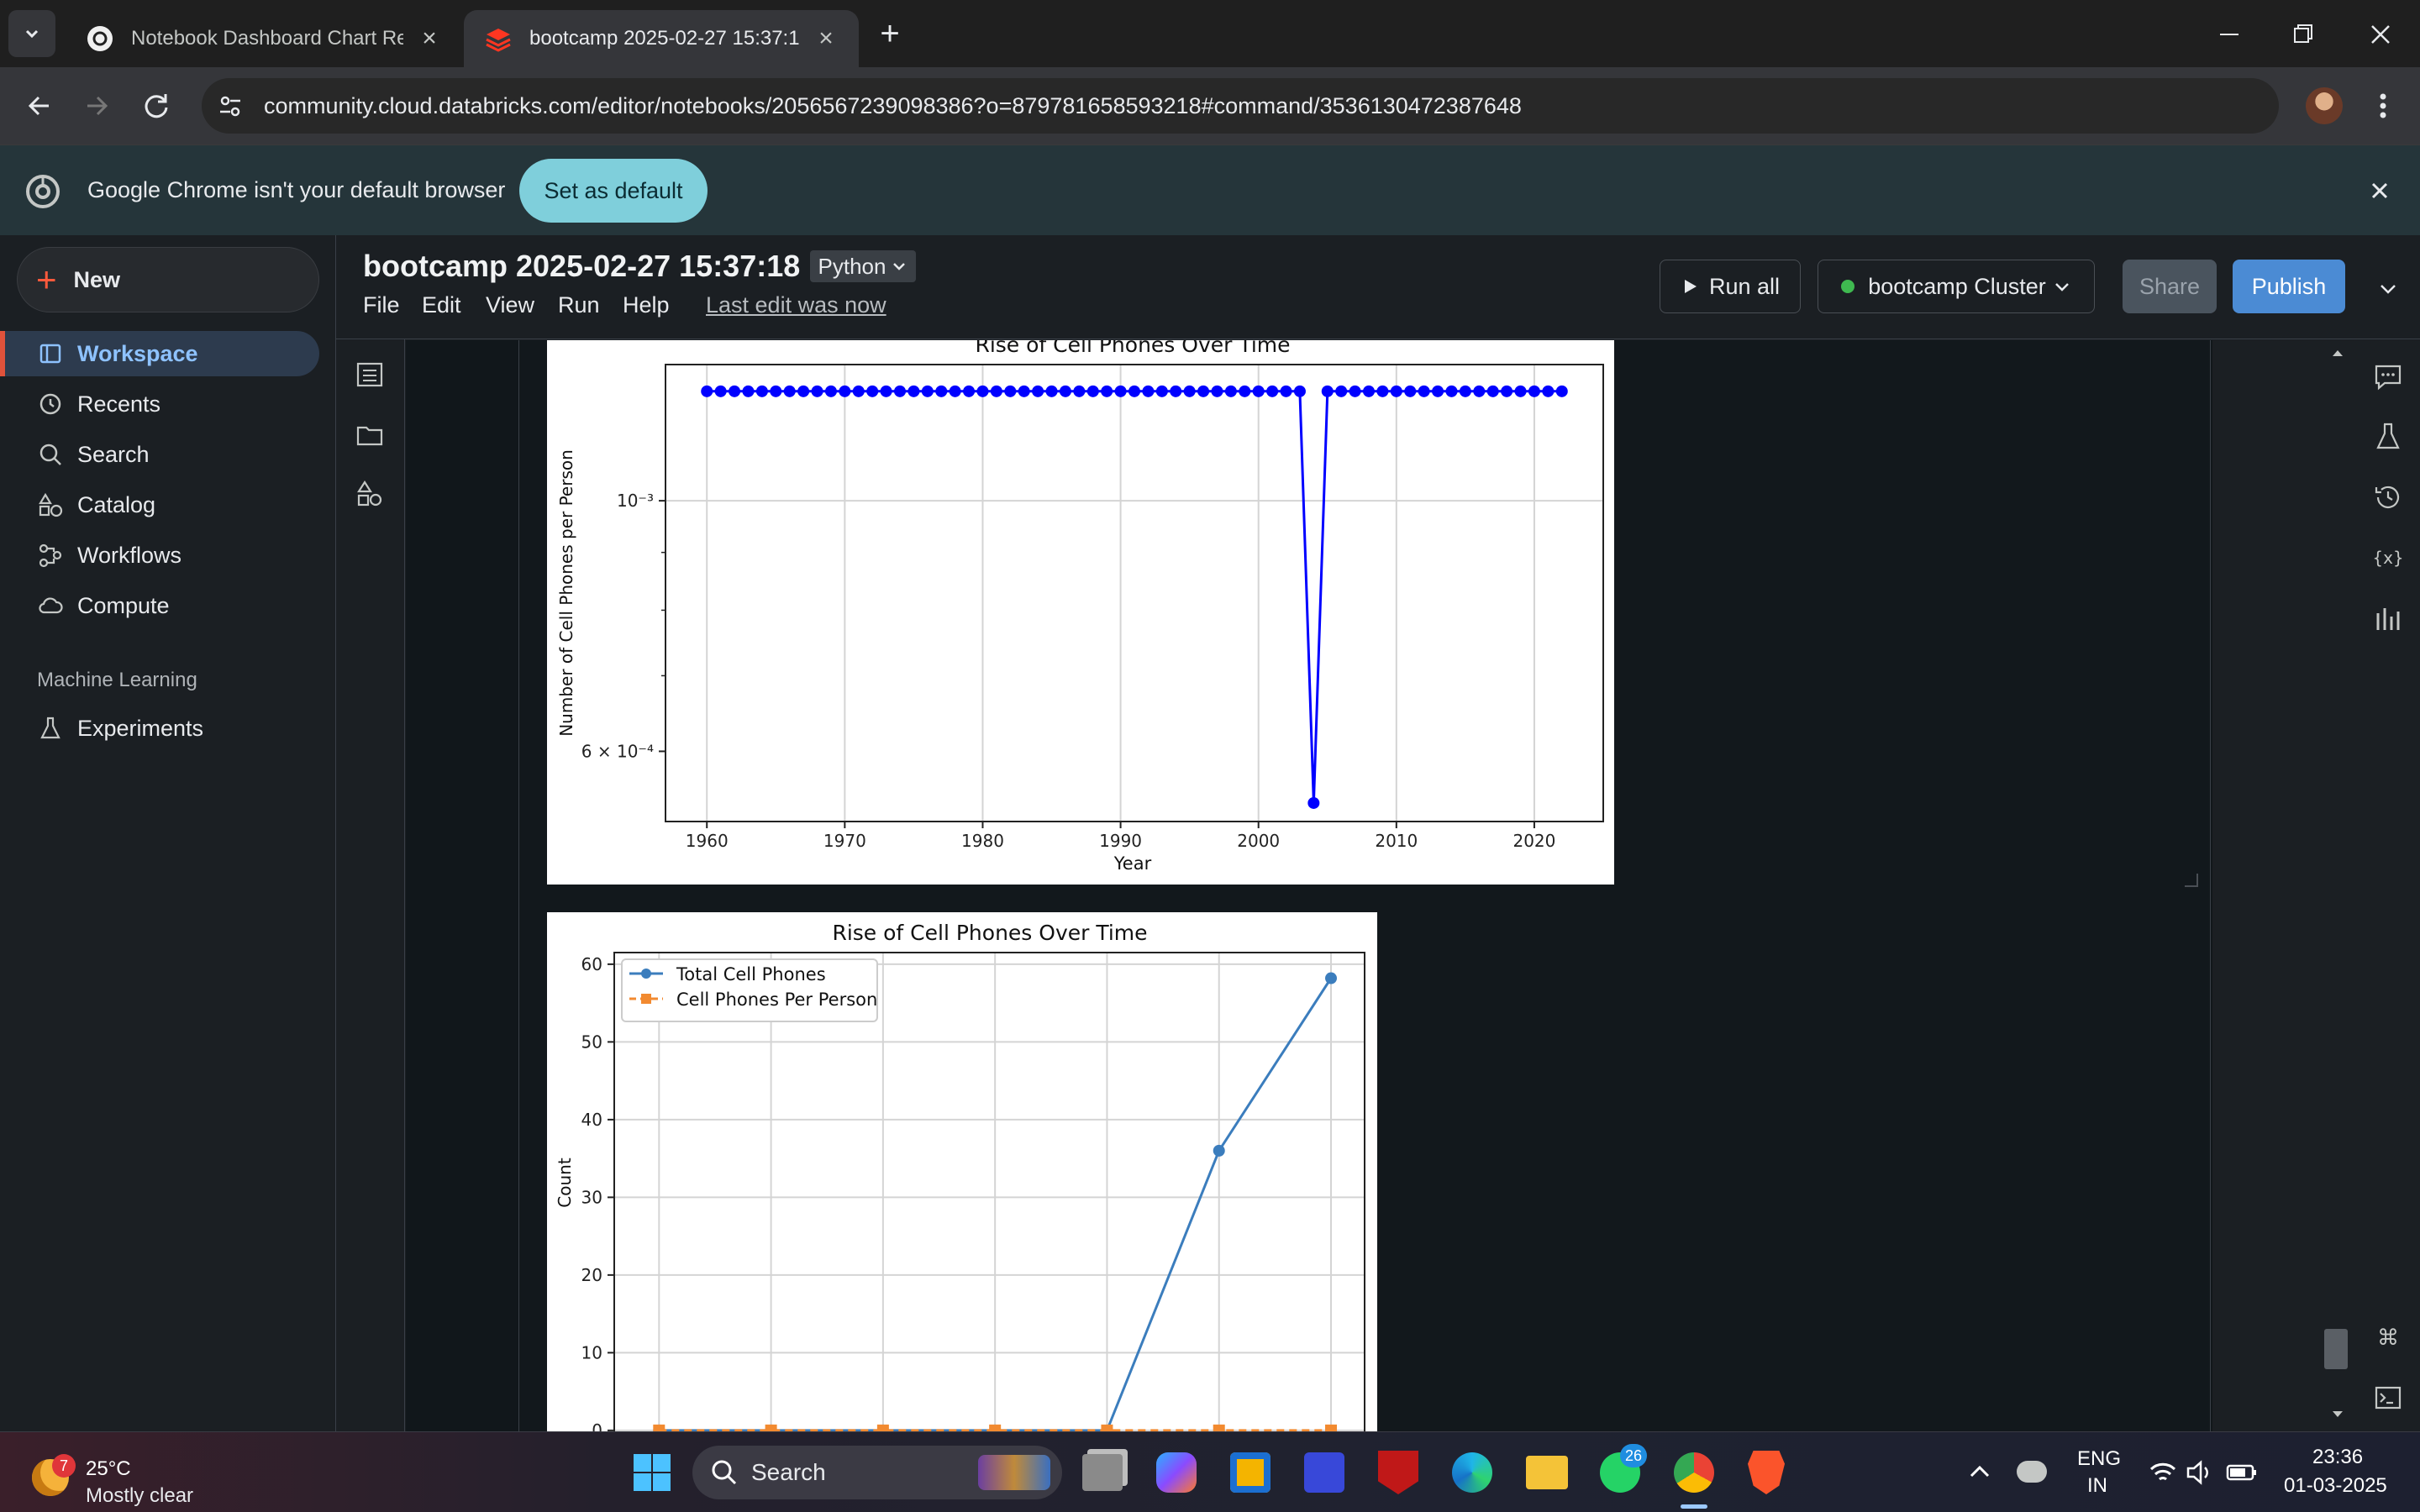 This screenshot has width=2420, height=1512. What do you see at coordinates (2191, 880) in the screenshot?
I see `cell-resize-handle` at bounding box center [2191, 880].